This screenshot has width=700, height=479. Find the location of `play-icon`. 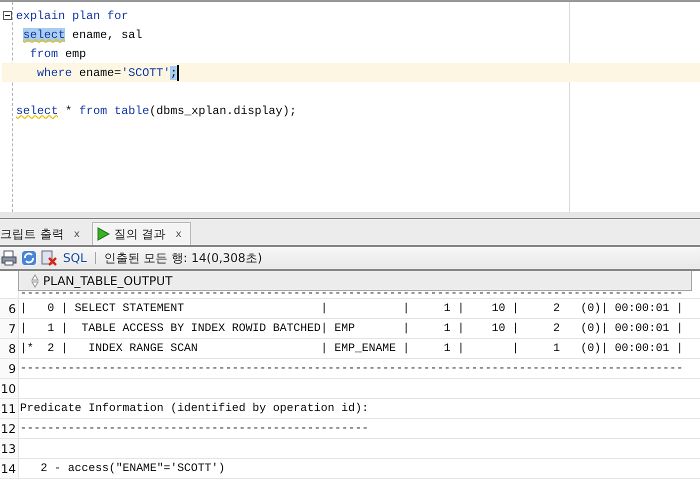

play-icon is located at coordinates (103, 234).